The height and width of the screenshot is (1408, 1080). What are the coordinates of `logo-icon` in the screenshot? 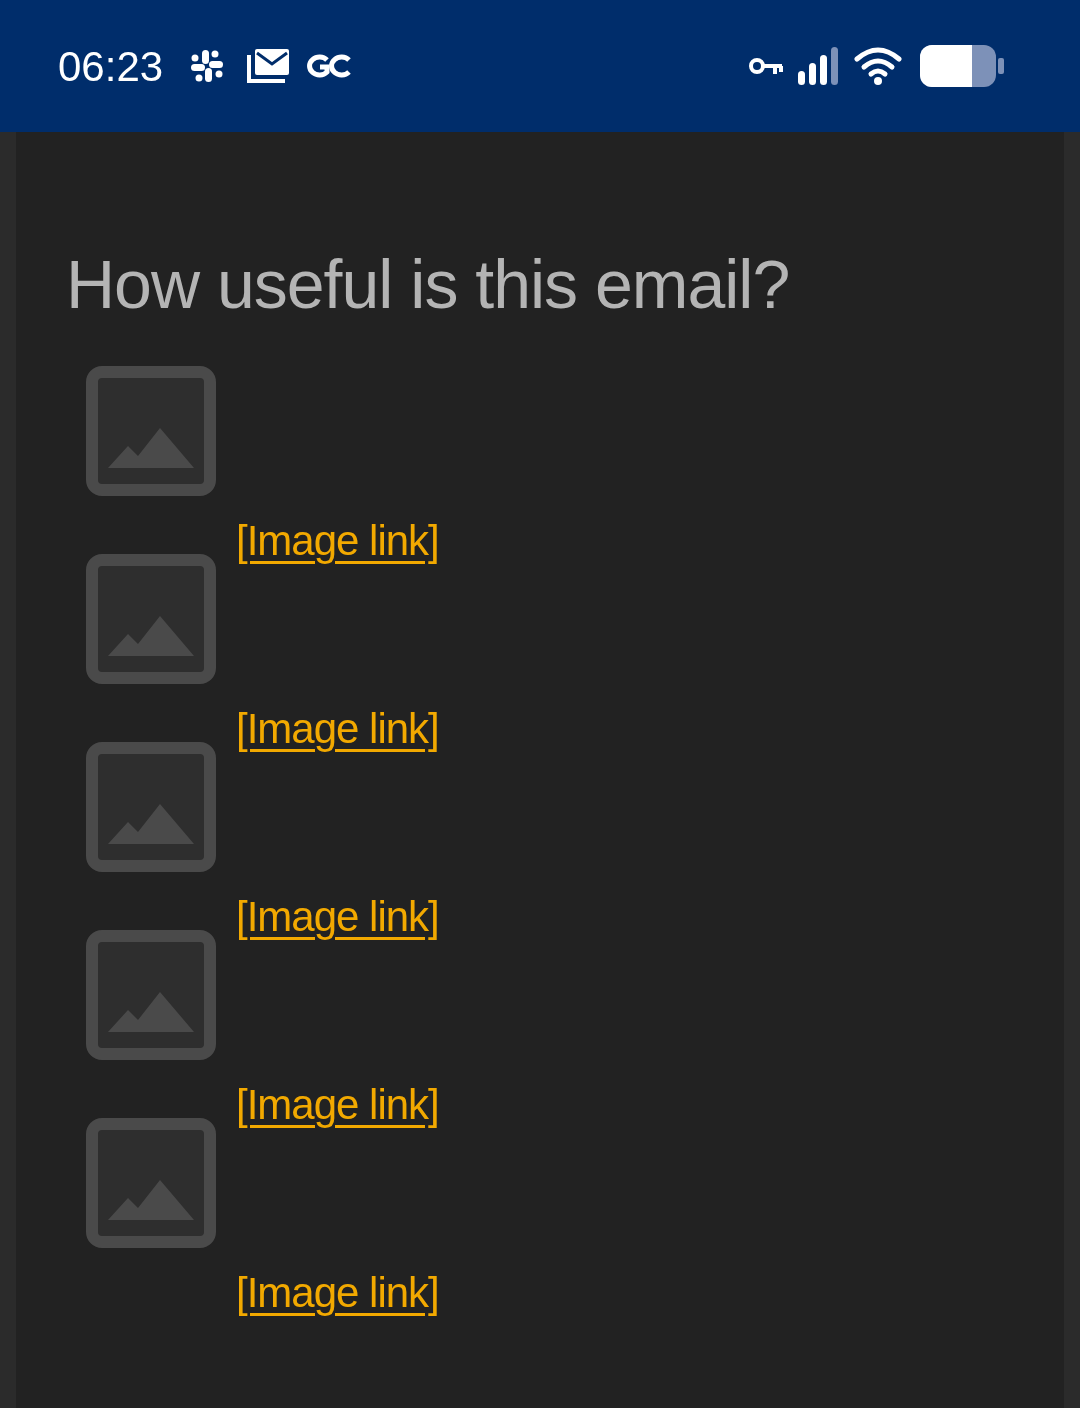 It's located at (329, 66).